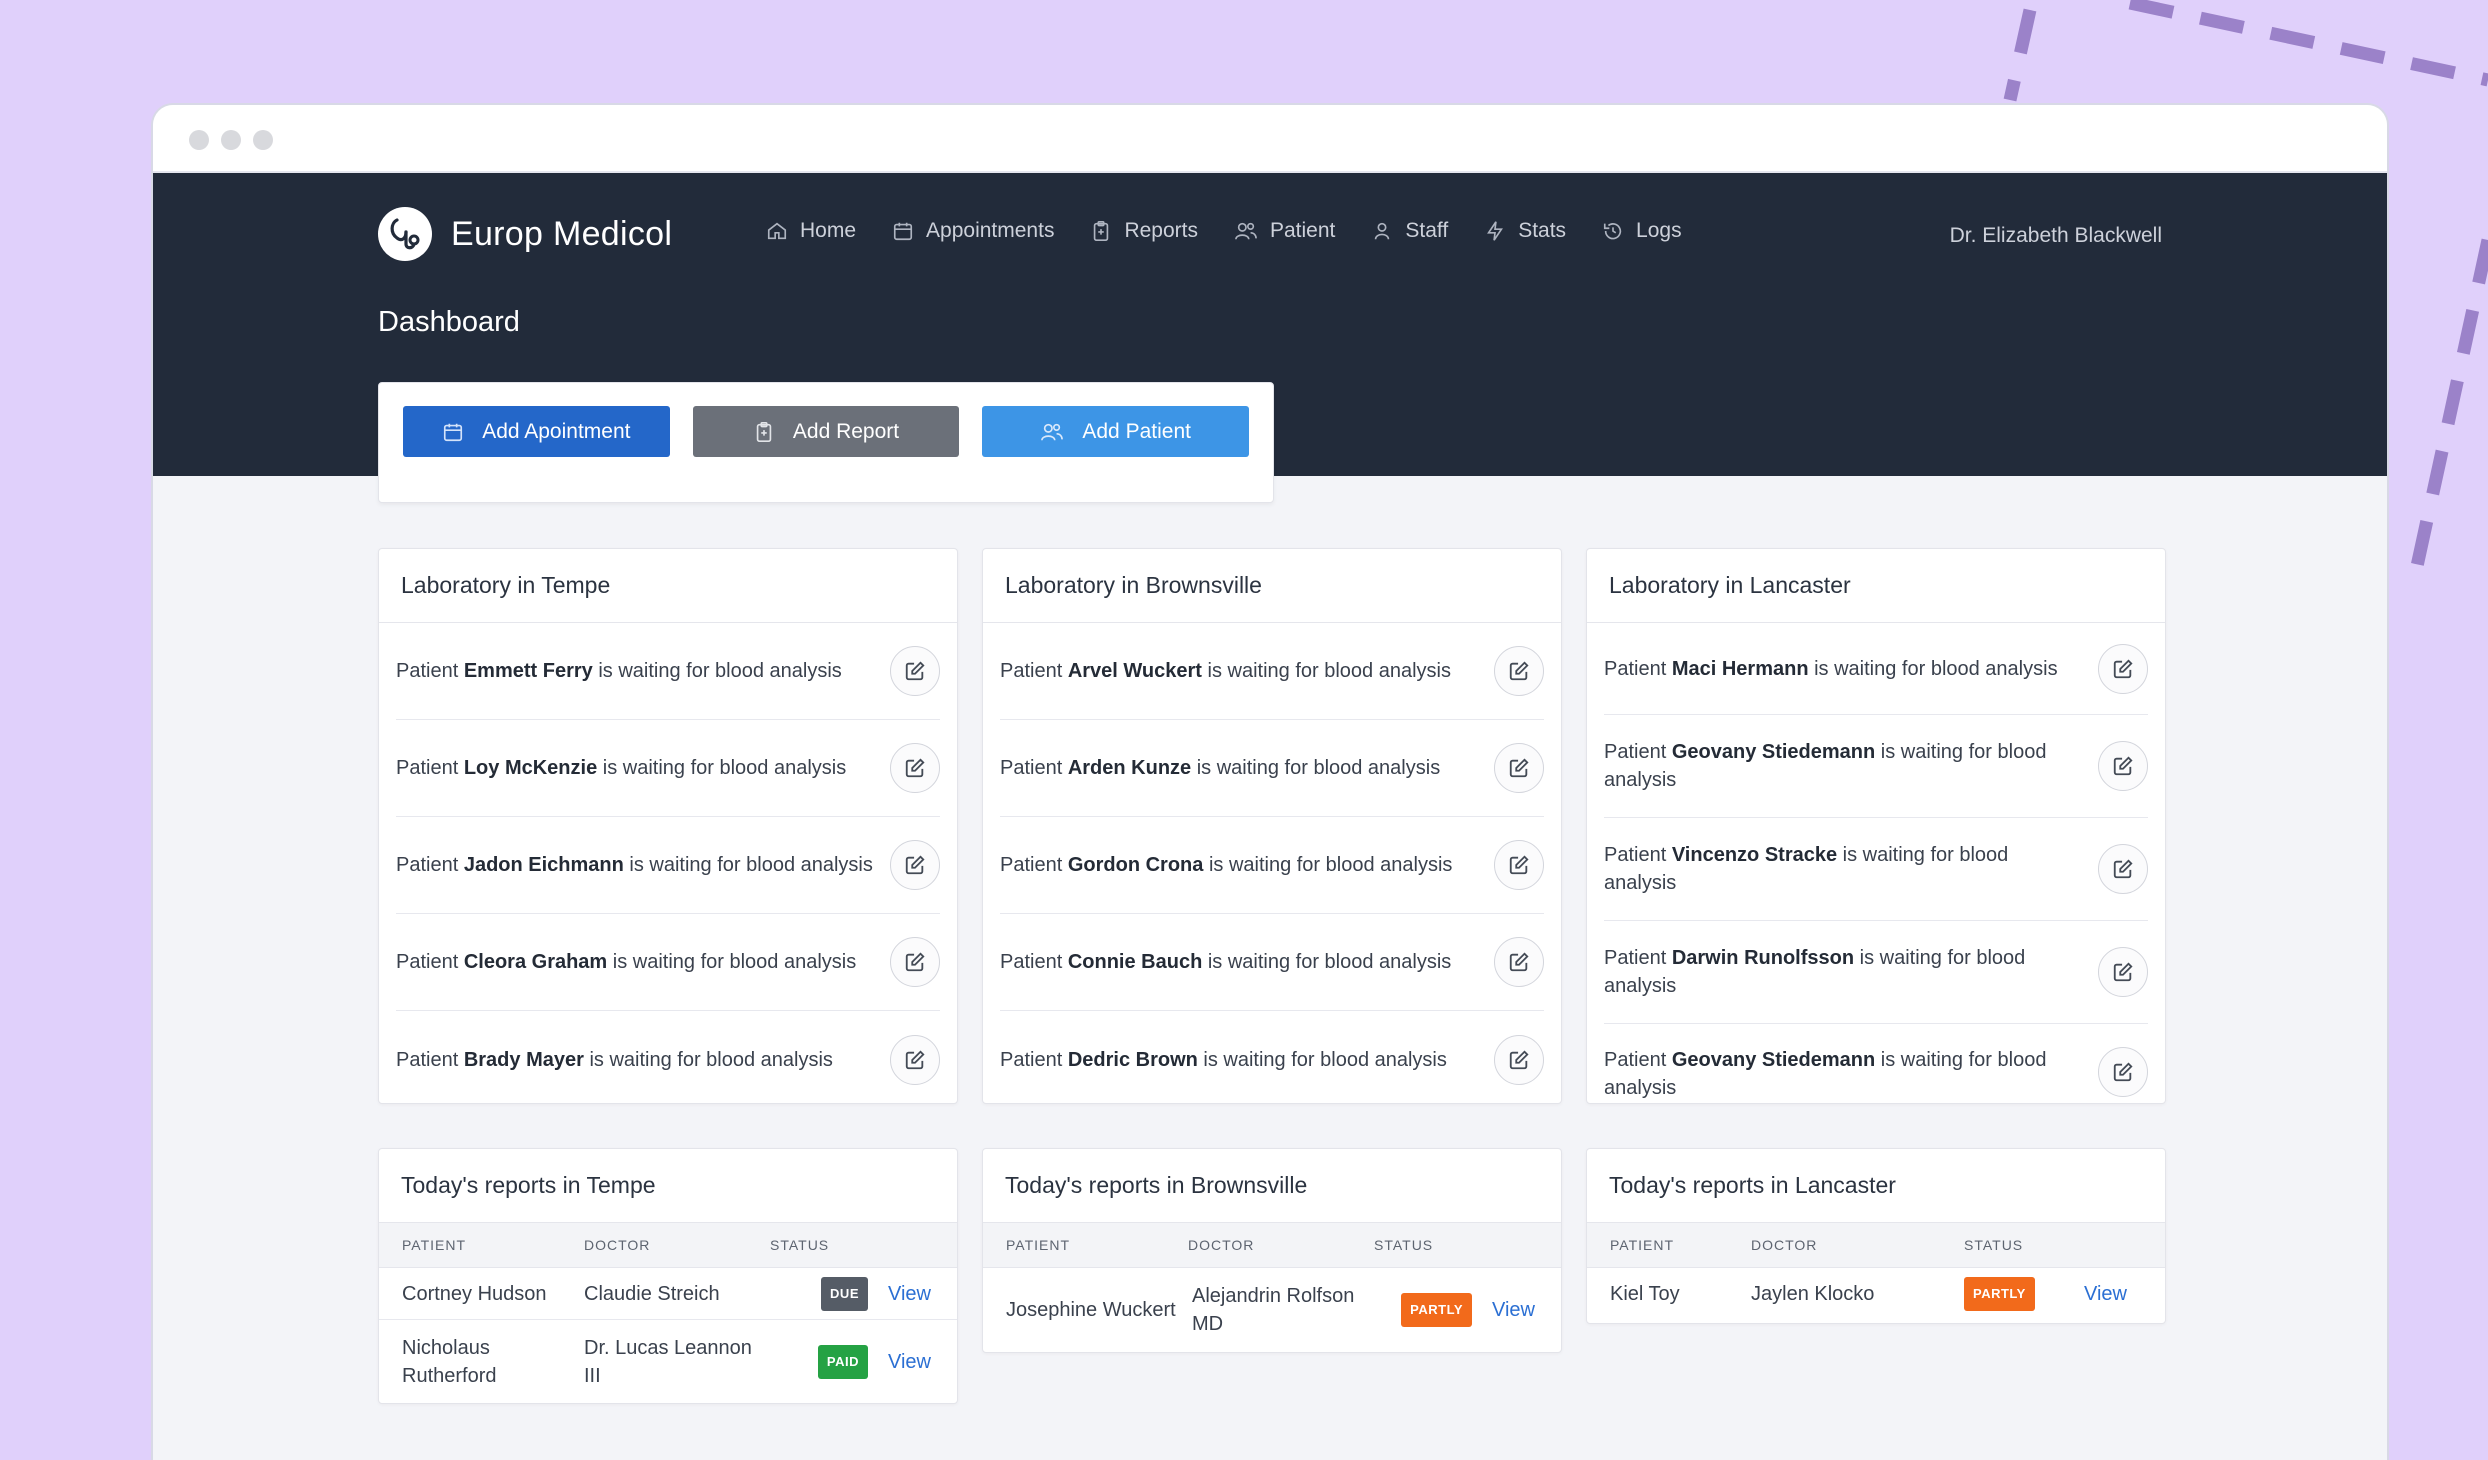 The image size is (2488, 1460). I want to click on window-maximize-dot, so click(263, 140).